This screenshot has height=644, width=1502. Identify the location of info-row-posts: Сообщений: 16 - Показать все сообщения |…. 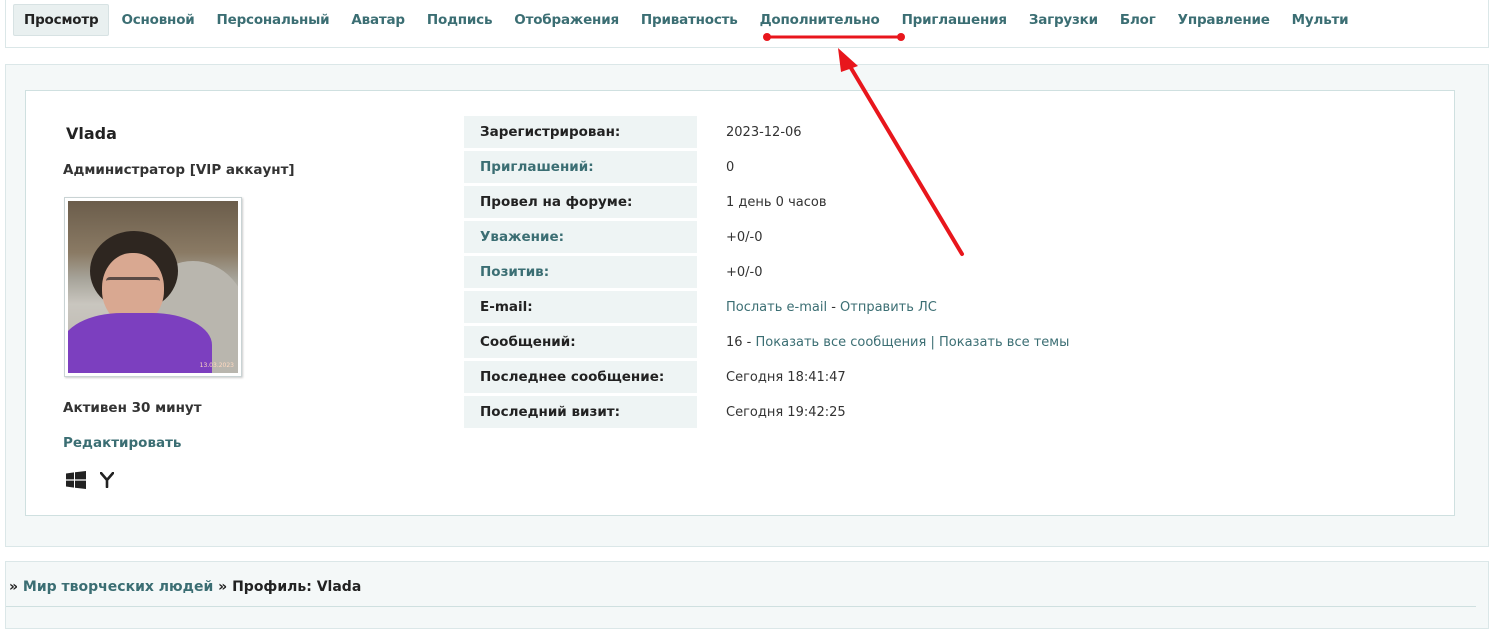
(766, 342).